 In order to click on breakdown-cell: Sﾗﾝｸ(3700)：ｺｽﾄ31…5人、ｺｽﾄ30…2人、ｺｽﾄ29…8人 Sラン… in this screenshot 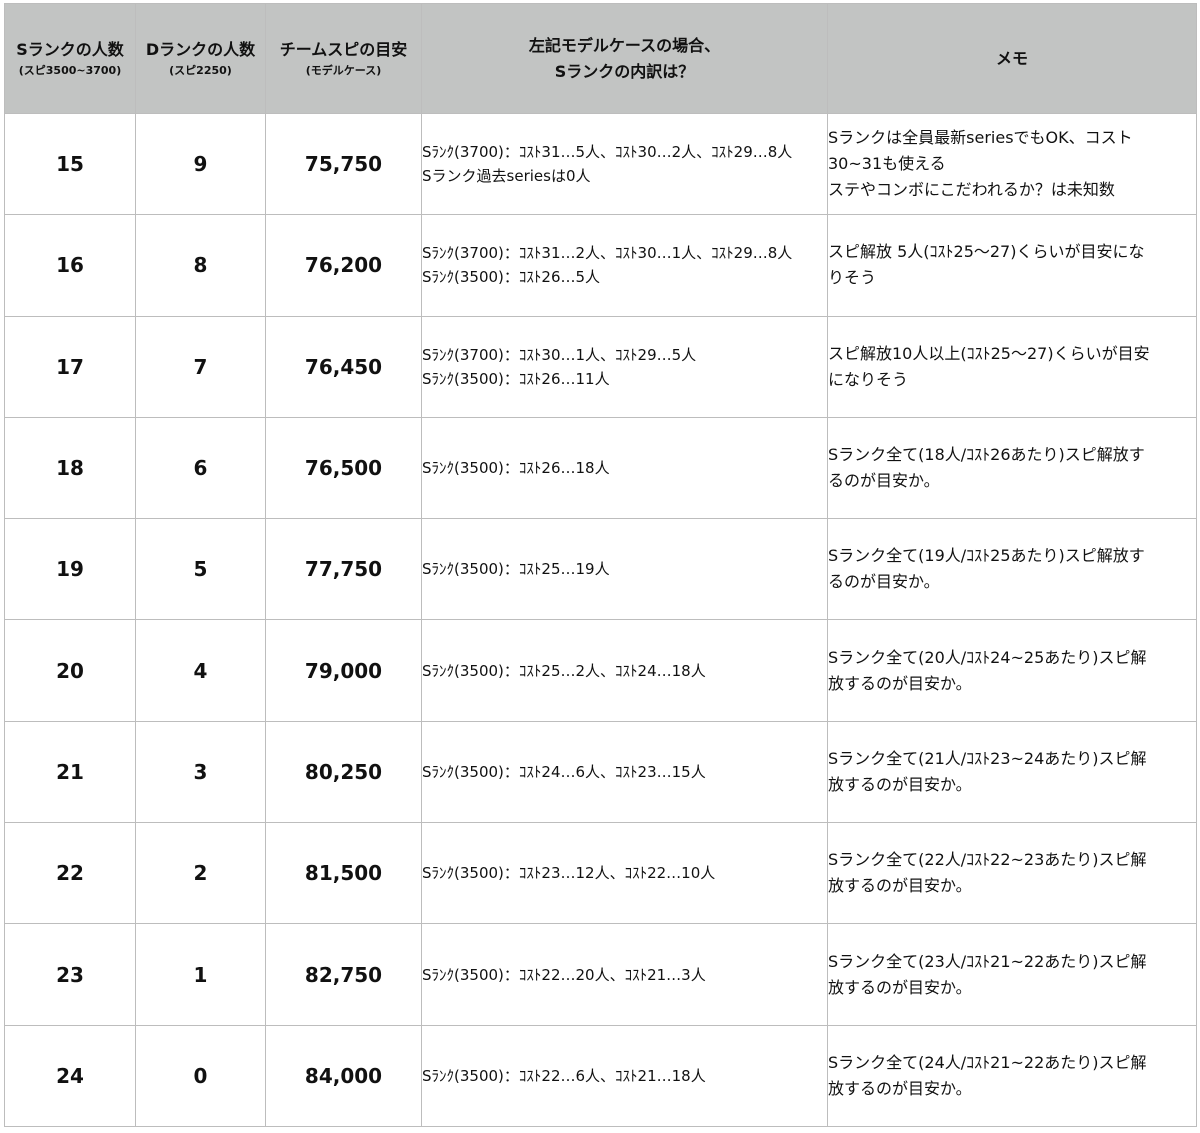, I will do `click(624, 164)`.